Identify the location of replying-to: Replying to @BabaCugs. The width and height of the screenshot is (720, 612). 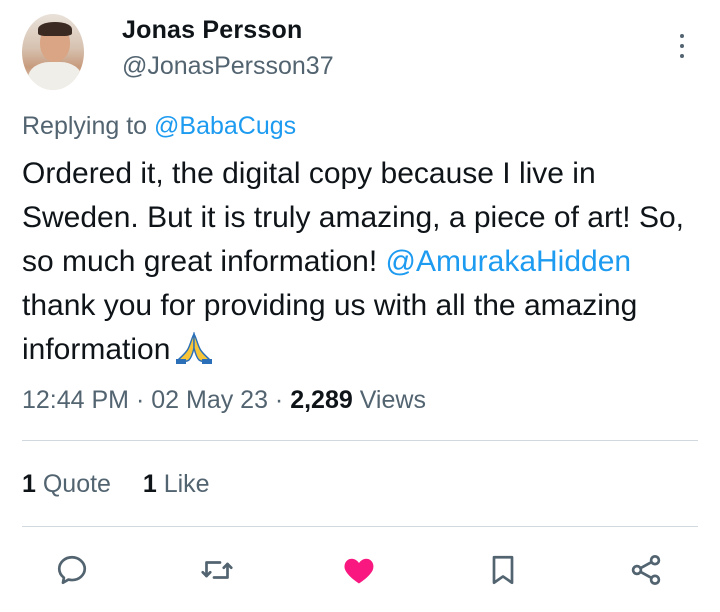
(159, 126).